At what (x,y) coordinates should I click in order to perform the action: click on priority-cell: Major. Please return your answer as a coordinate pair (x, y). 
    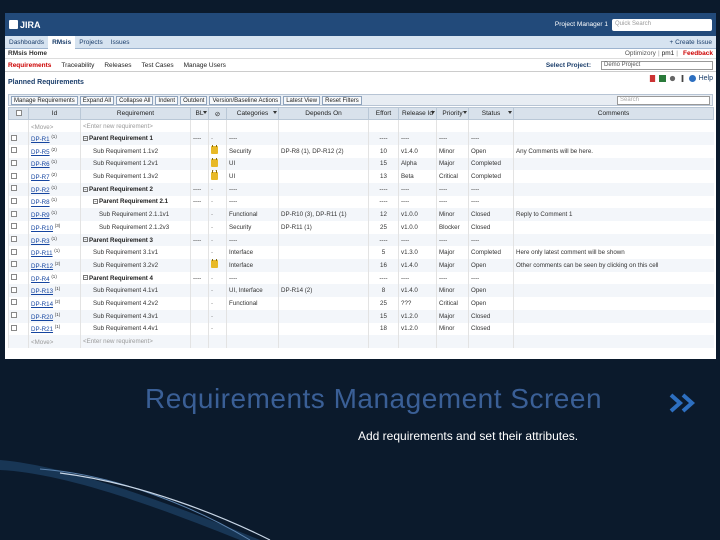
    Looking at the image, I should click on (452, 164).